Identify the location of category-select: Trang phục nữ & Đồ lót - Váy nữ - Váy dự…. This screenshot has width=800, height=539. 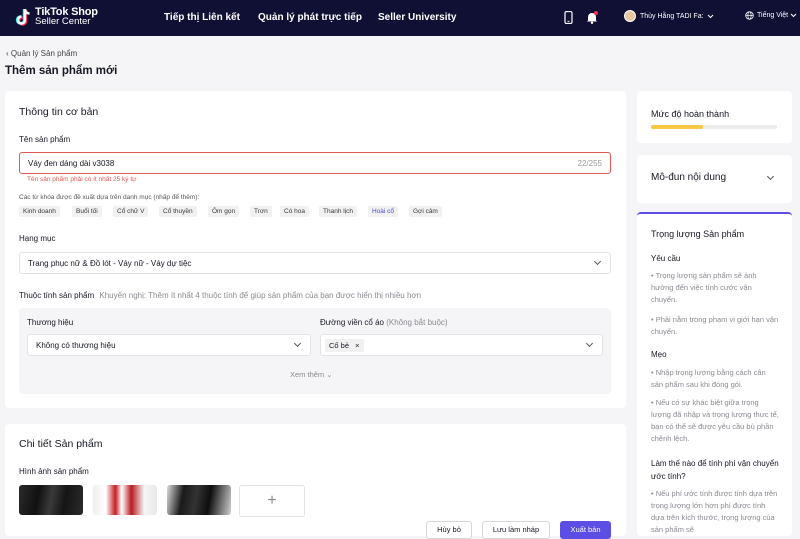
(315, 263).